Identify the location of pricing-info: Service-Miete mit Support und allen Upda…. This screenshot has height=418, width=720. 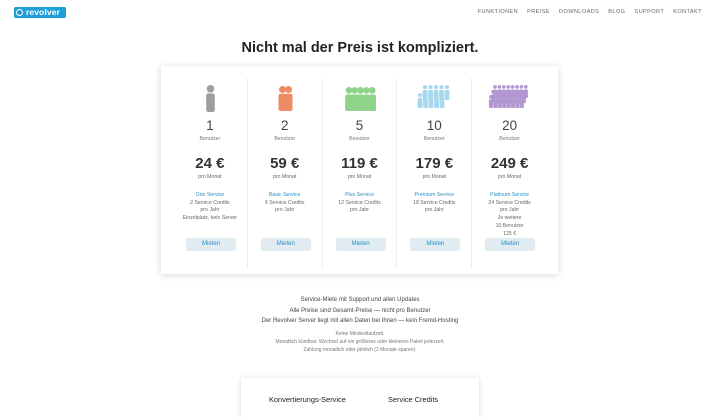
(360, 311).